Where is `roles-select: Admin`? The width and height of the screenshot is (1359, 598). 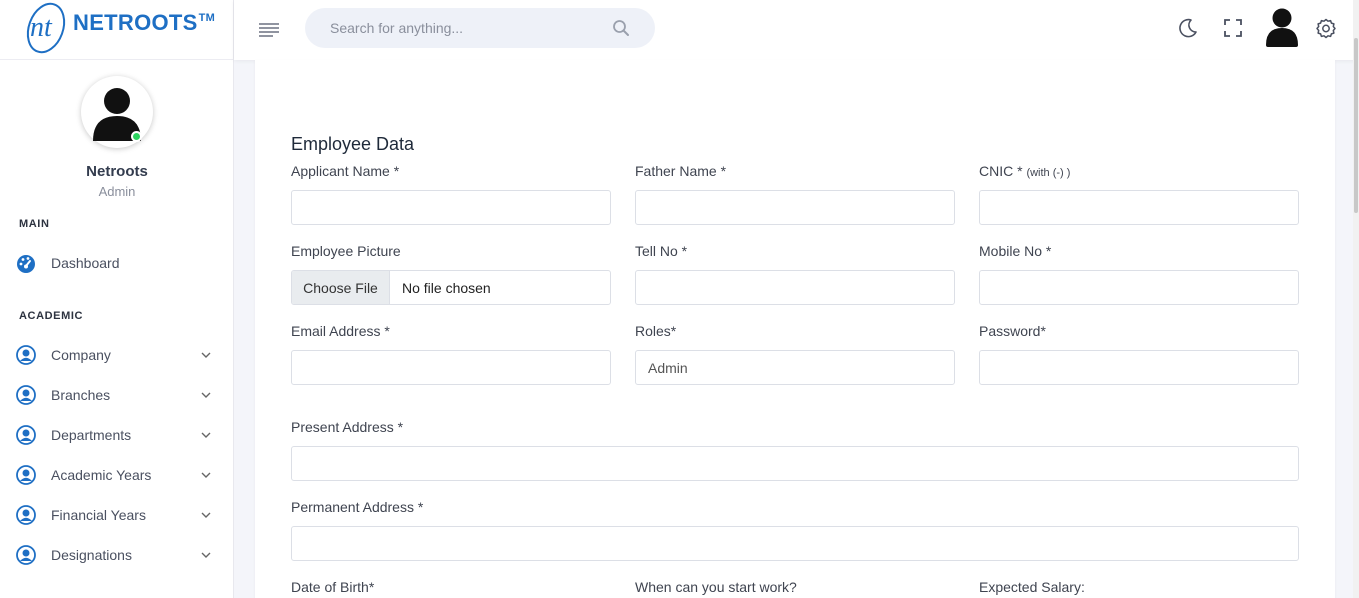
roles-select: Admin is located at coordinates (795, 367).